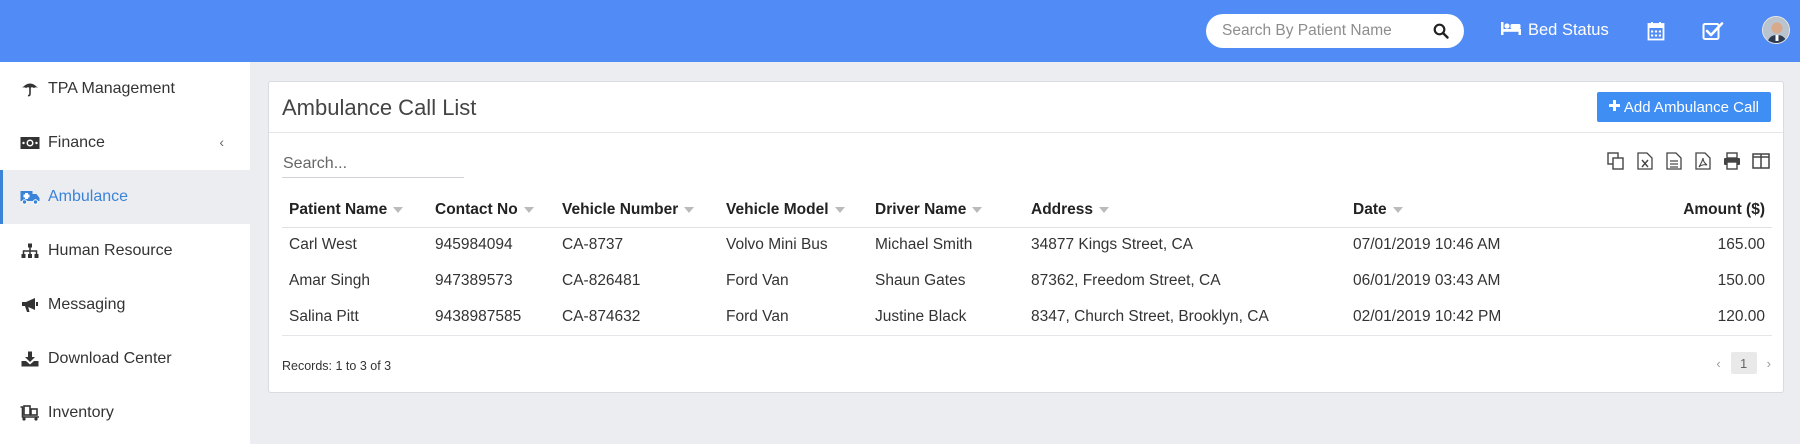 This screenshot has height=444, width=1800. What do you see at coordinates (110, 250) in the screenshot?
I see `sidebar-item-label: Human Resource` at bounding box center [110, 250].